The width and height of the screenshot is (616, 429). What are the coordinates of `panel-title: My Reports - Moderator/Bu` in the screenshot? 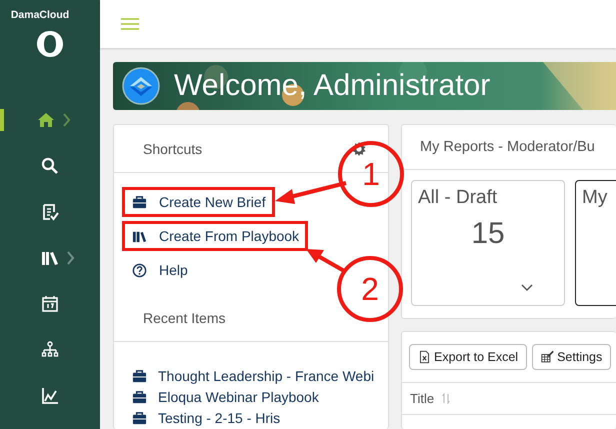 It's located at (507, 147).